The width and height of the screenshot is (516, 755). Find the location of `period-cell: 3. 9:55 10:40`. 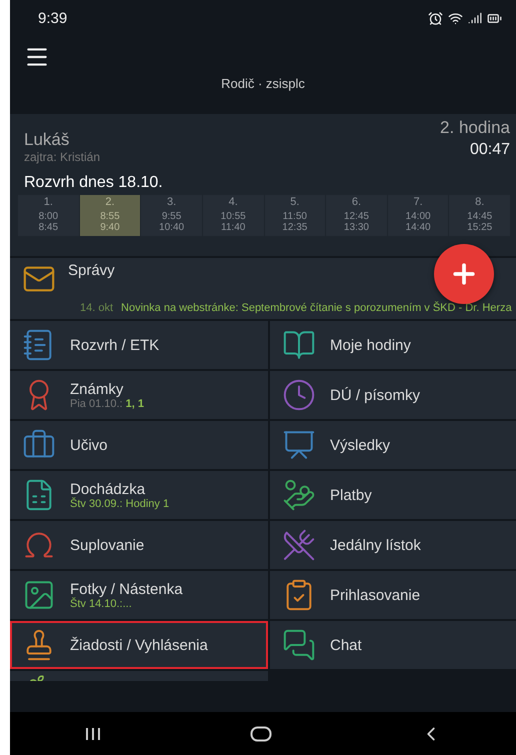

period-cell: 3. 9:55 10:40 is located at coordinates (171, 215).